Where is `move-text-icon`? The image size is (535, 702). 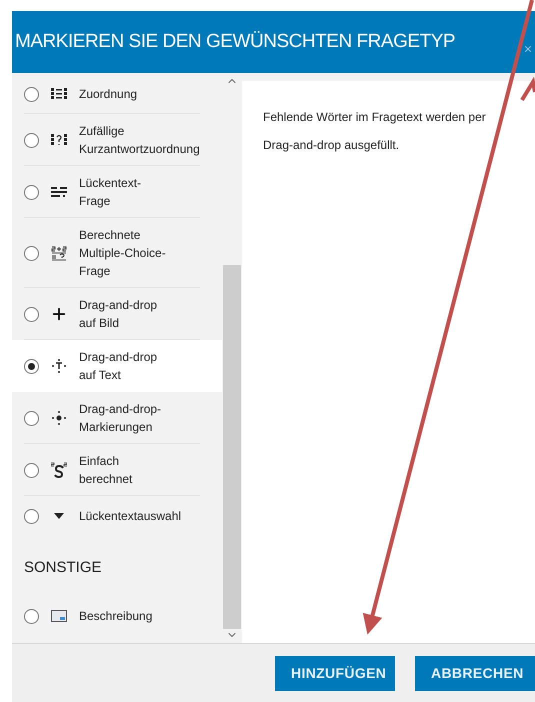 move-text-icon is located at coordinates (59, 366).